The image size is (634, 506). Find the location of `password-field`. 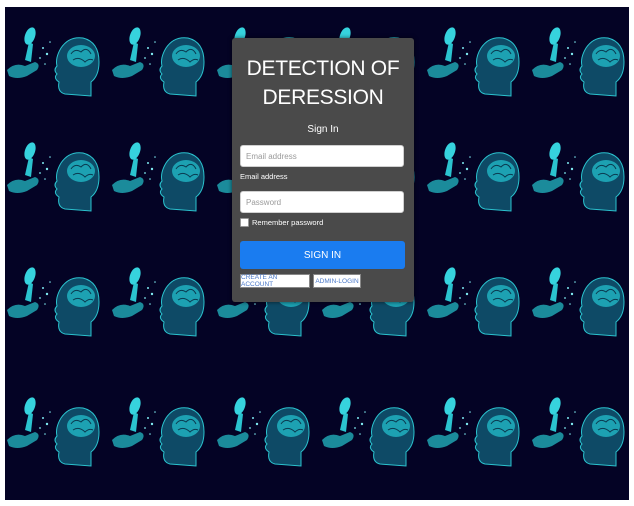

password-field is located at coordinates (322, 202).